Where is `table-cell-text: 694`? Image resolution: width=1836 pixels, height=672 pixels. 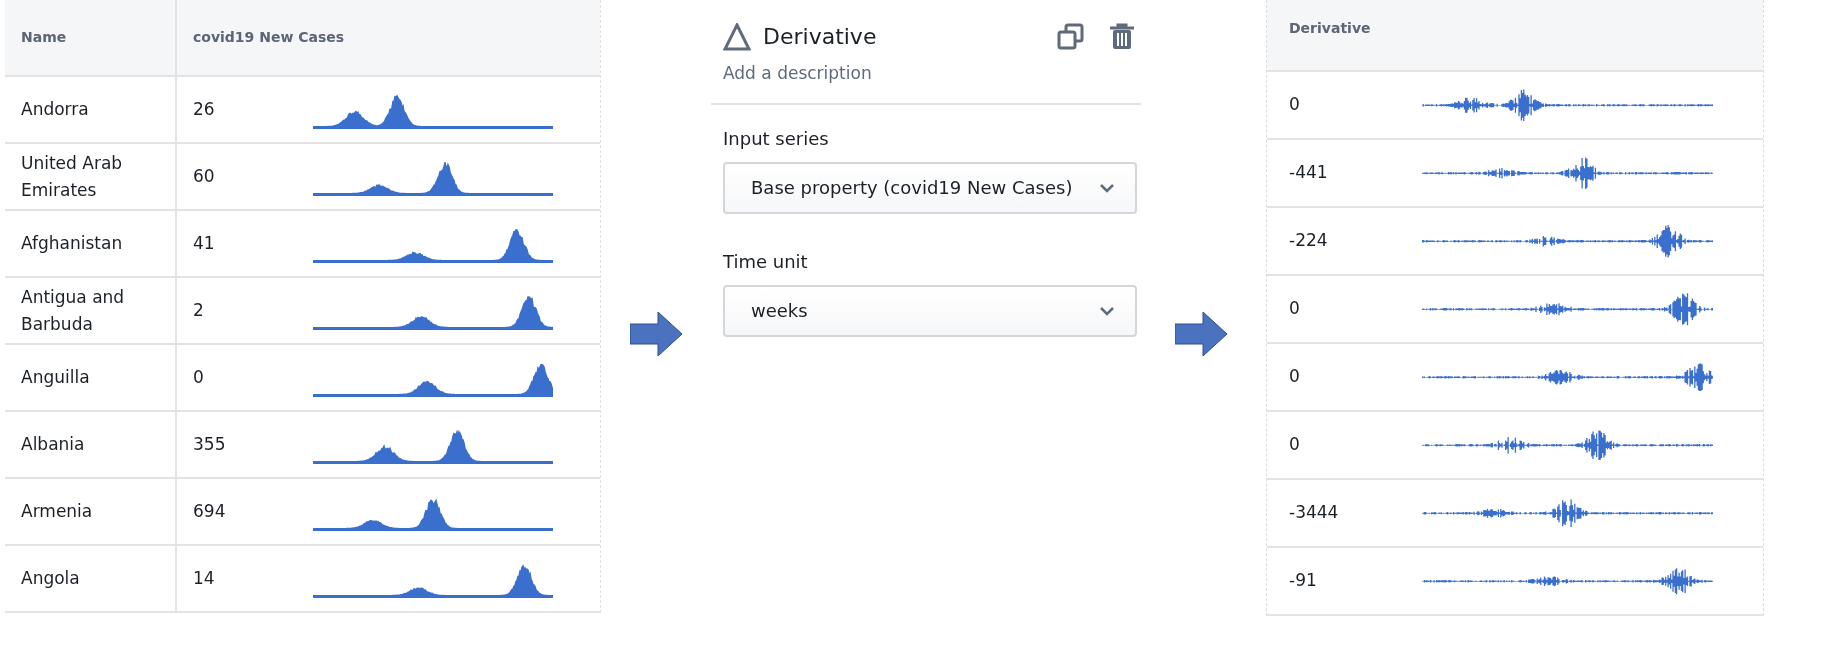
table-cell-text: 694 is located at coordinates (210, 511).